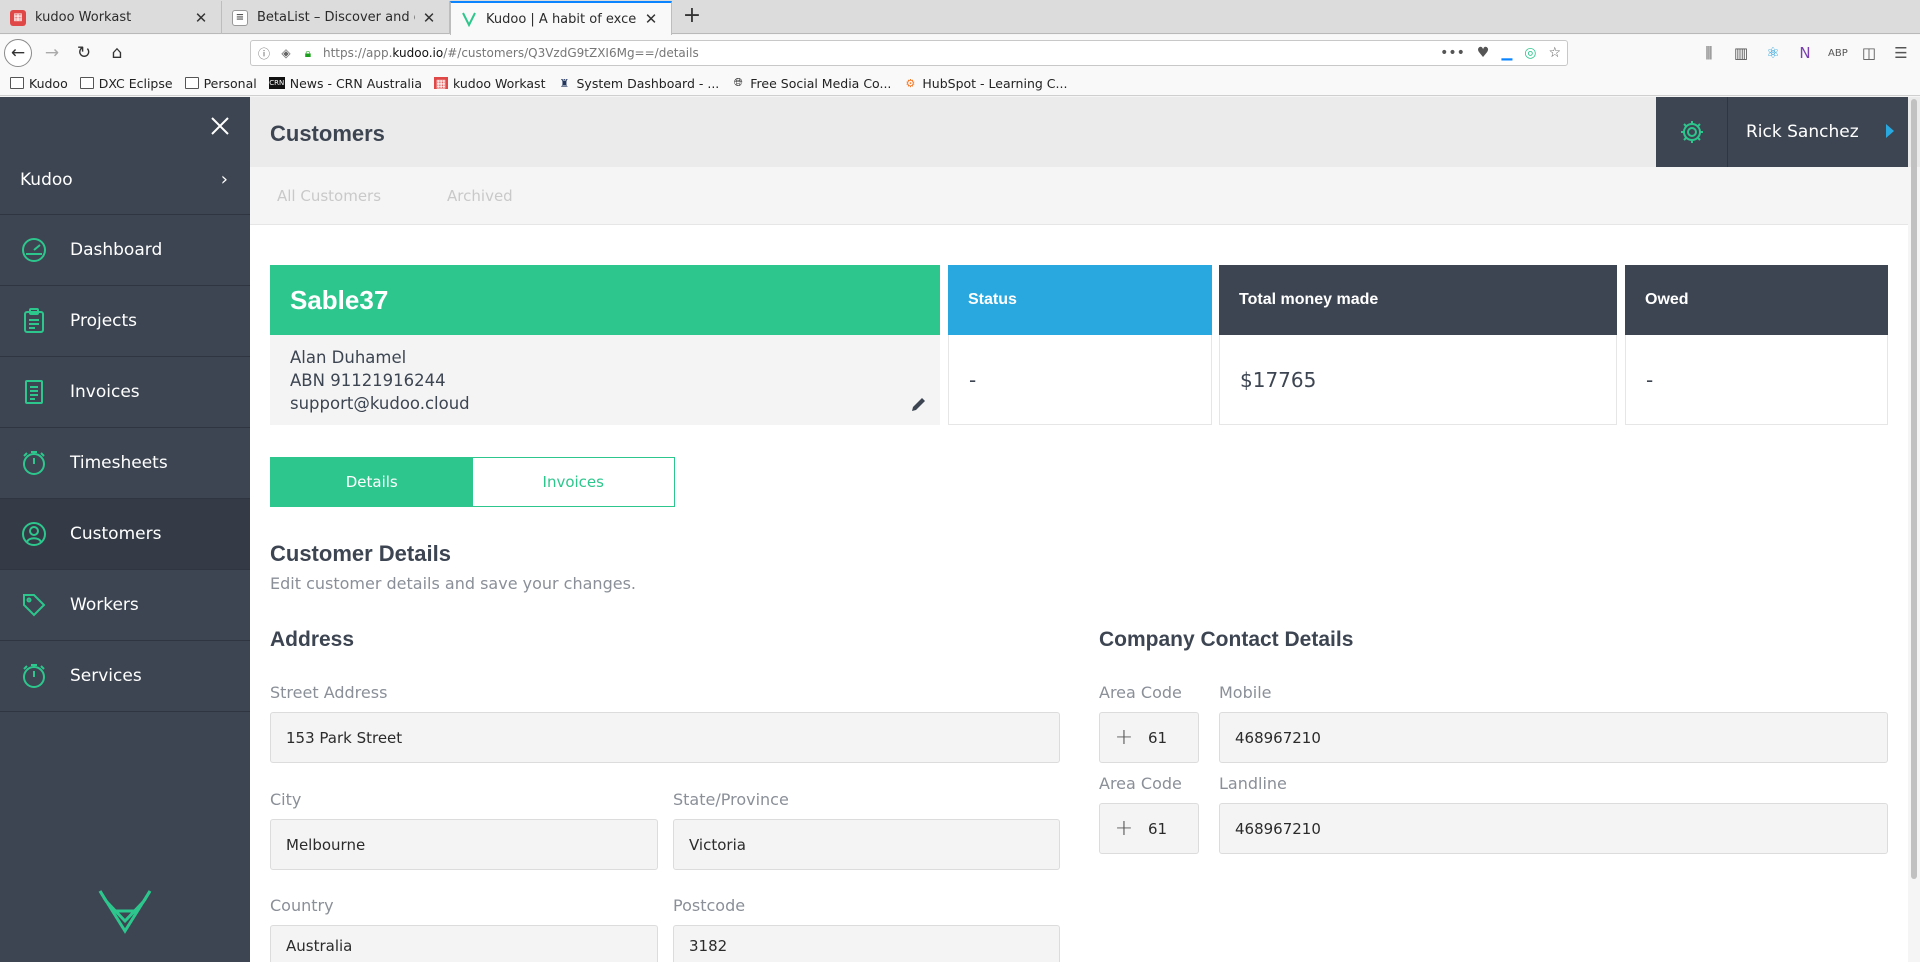 The height and width of the screenshot is (962, 1920). What do you see at coordinates (34, 321) in the screenshot?
I see `clipboard-icon` at bounding box center [34, 321].